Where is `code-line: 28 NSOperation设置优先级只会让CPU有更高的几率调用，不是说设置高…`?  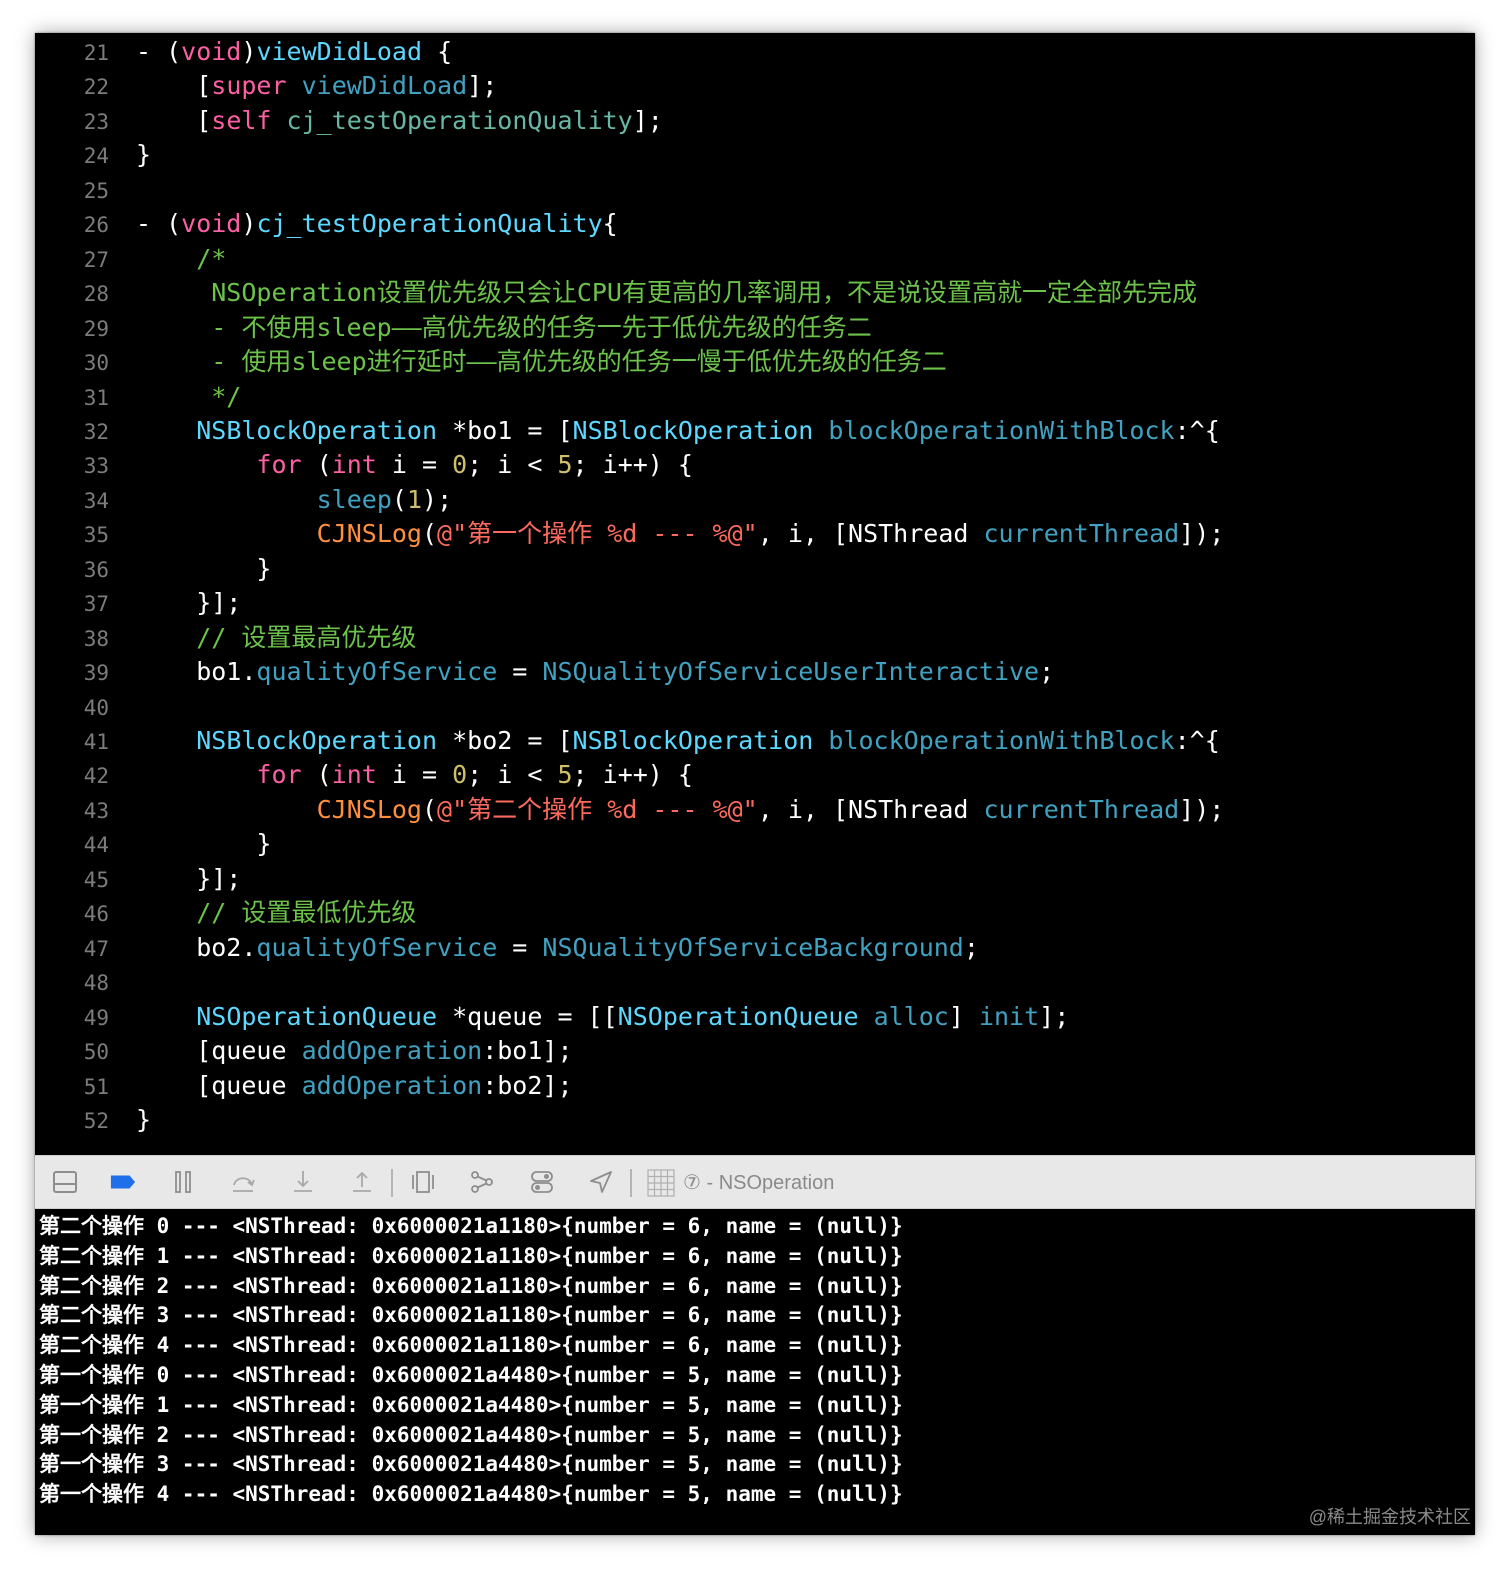 code-line: 28 NSOperation设置优先级只会让CPU有更高的几率调用，不是说设置高… is located at coordinates (755, 293).